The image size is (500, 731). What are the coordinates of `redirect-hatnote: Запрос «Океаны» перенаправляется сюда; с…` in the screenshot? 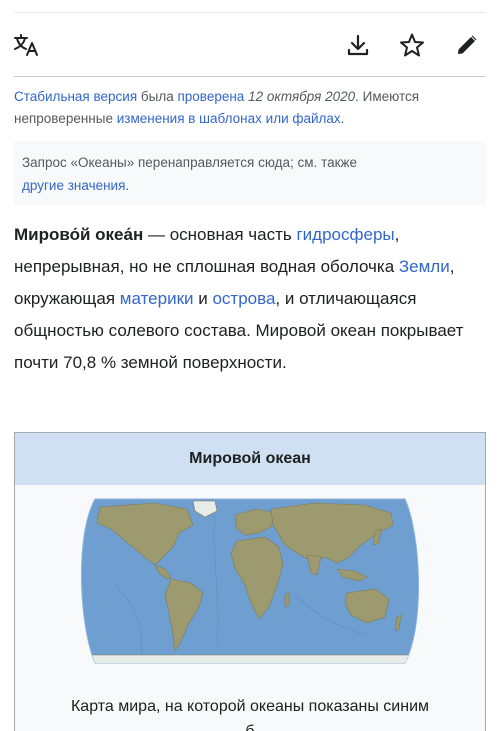 It's located at (250, 173).